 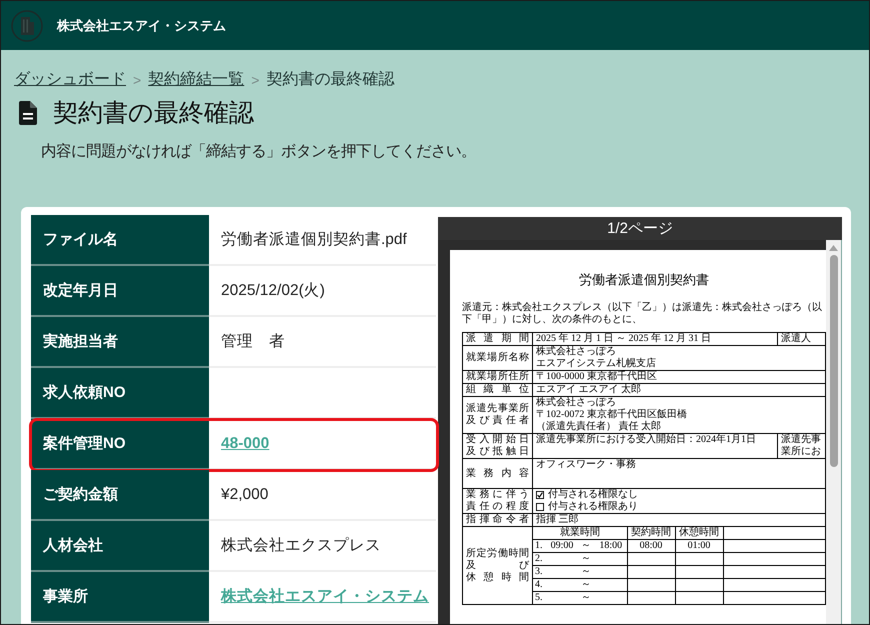 I want to click on company-name: 株式会社エスアイ・システム, so click(x=141, y=25).